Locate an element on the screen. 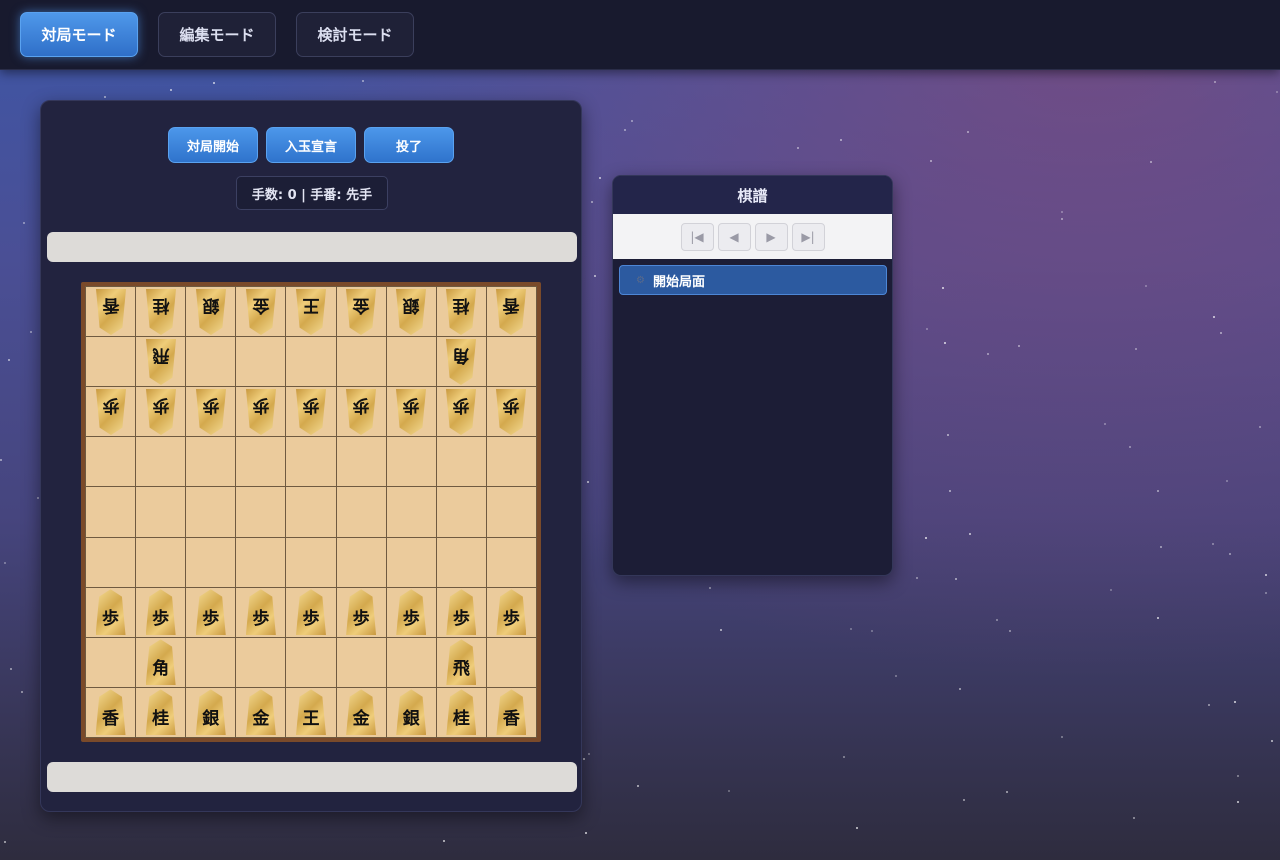 This screenshot has height=860, width=1280. gote-piece: 王 is located at coordinates (311, 312).